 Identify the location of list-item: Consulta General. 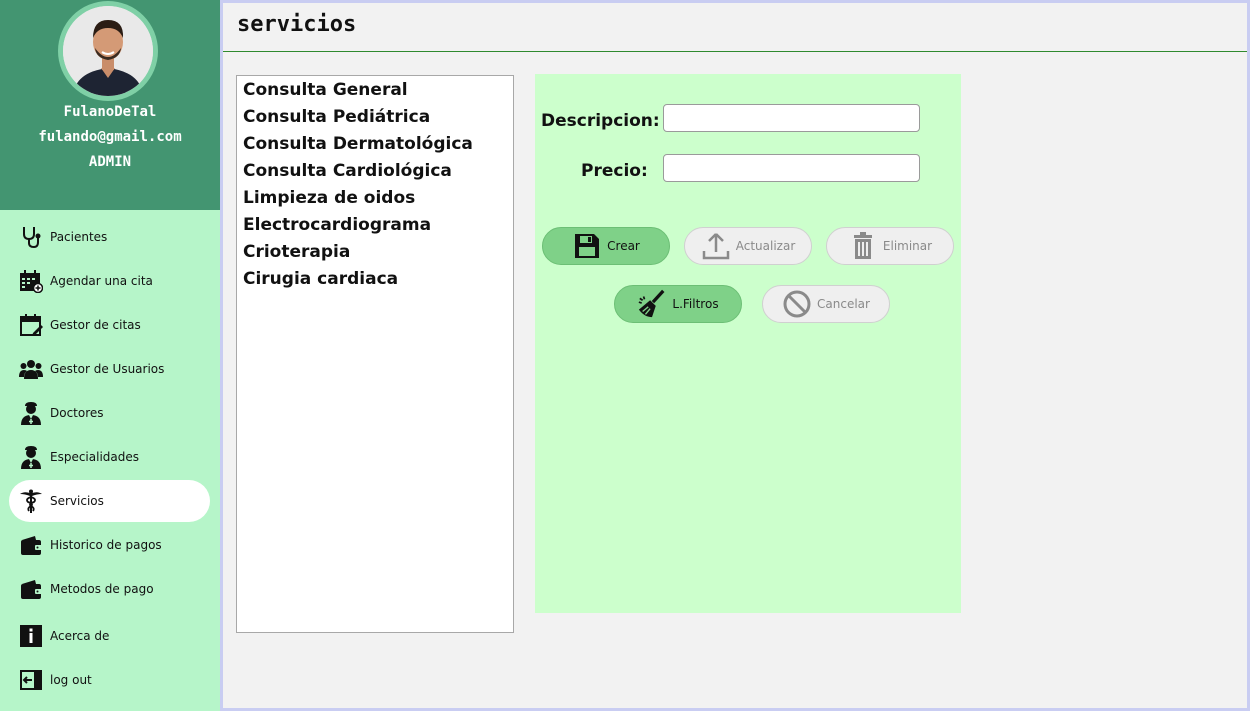
(325, 90).